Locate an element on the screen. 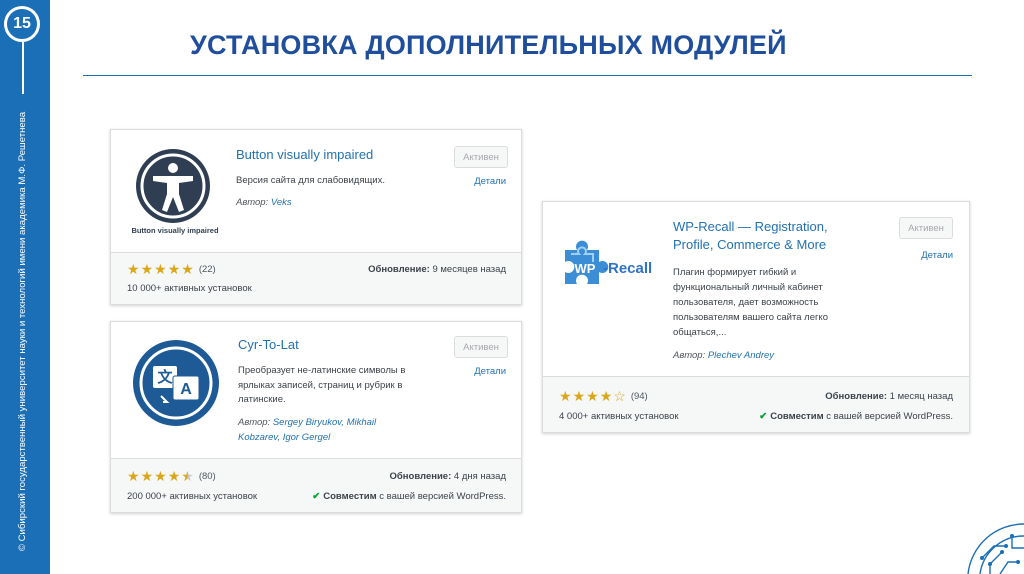 This screenshot has width=1024, height=574. last-updated: Обновление: 9 месяцев назад is located at coordinates (437, 269).